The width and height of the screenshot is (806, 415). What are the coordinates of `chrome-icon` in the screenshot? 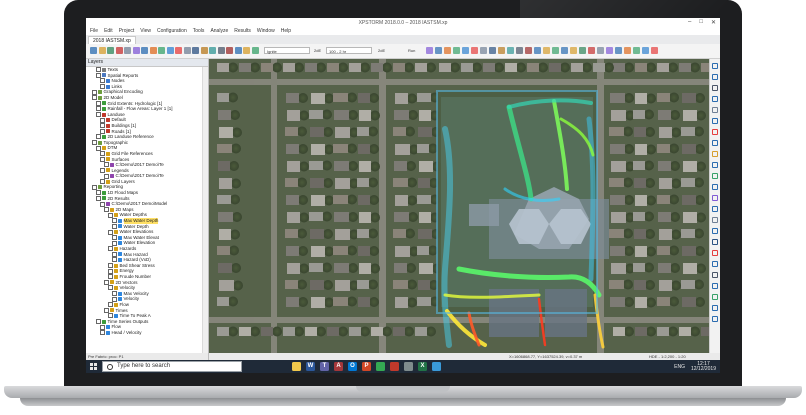 It's located at (380, 366).